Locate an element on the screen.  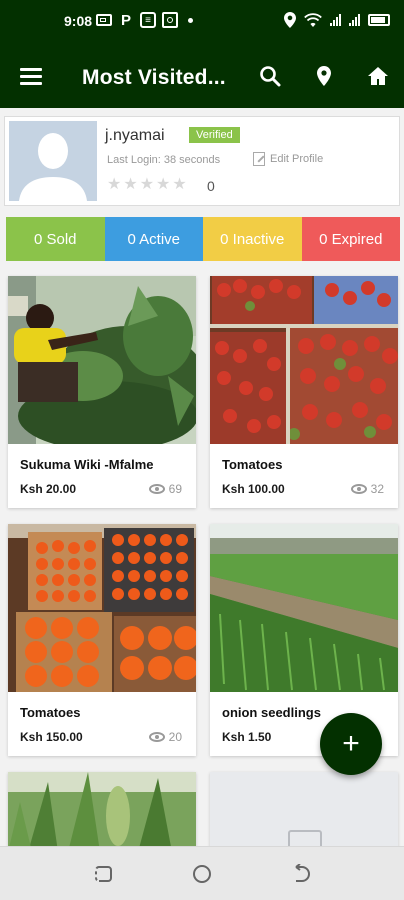
stat-sold: 0 Sold is located at coordinates (55, 239).